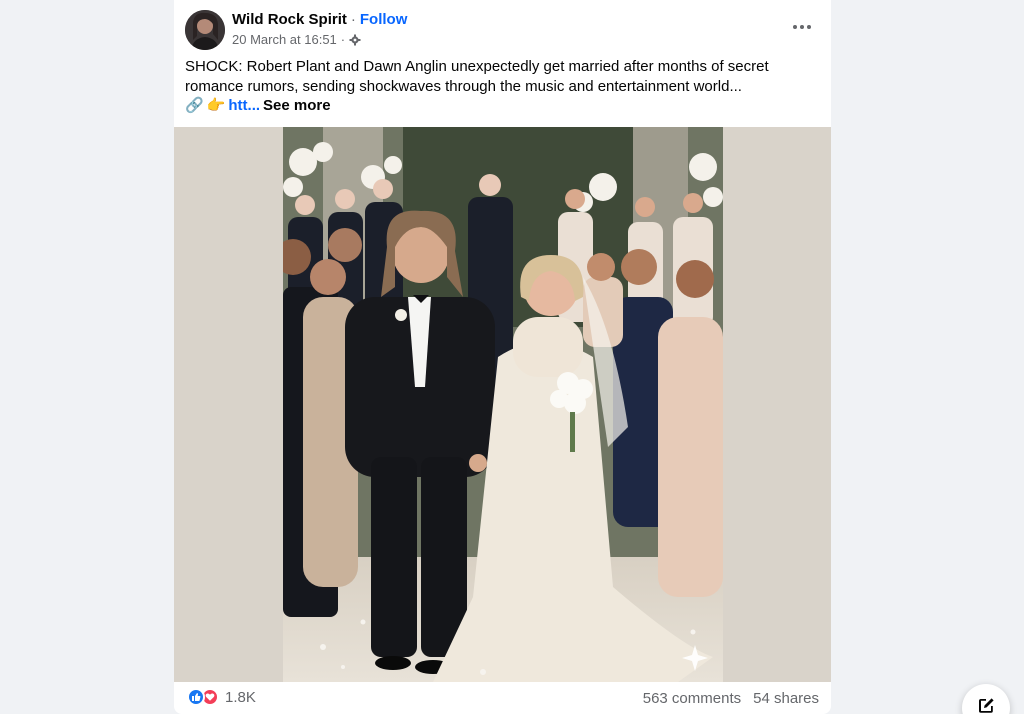  I want to click on follow-button: Follow, so click(384, 19).